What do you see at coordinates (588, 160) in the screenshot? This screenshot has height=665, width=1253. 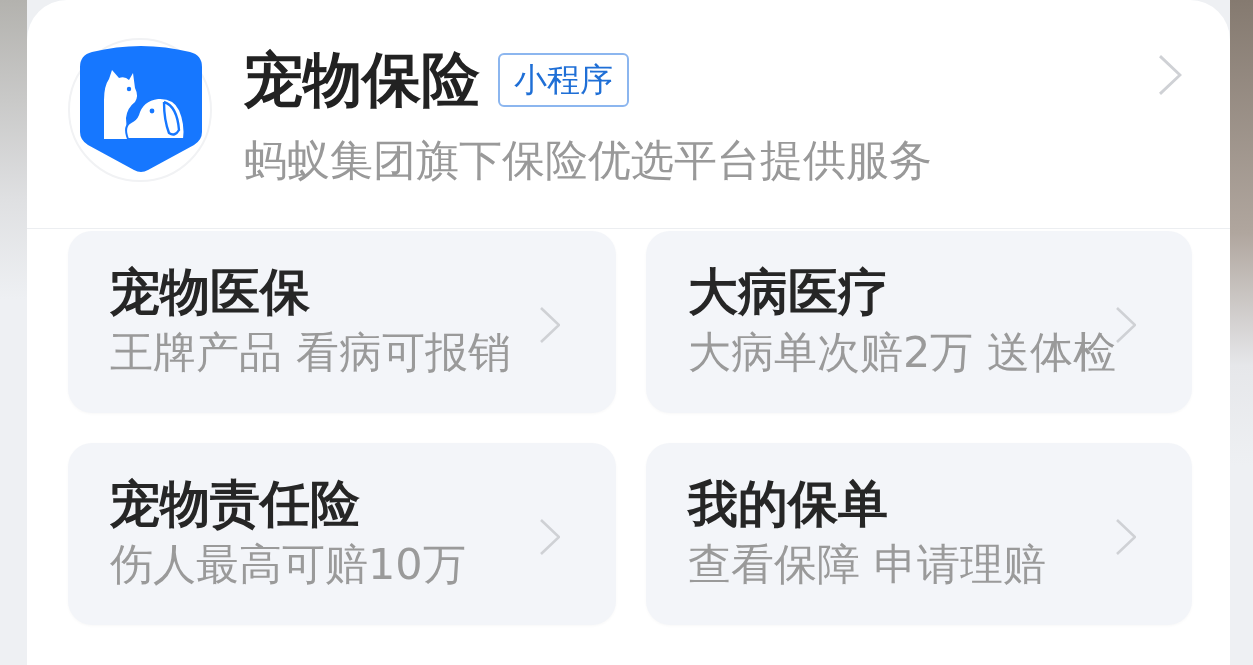 I see `app-subtitle: 蚂蚁集团旗下保险优选平台提供服务` at bounding box center [588, 160].